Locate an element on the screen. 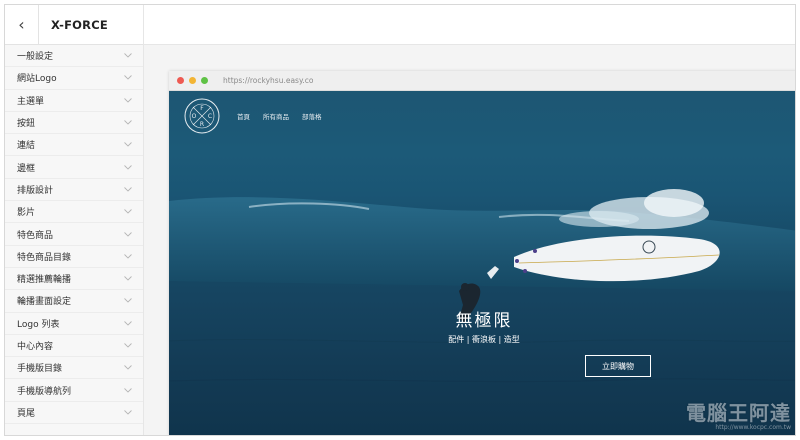 The width and height of the screenshot is (800, 440). sidebar-item-label: 排版設計 is located at coordinates (35, 190).